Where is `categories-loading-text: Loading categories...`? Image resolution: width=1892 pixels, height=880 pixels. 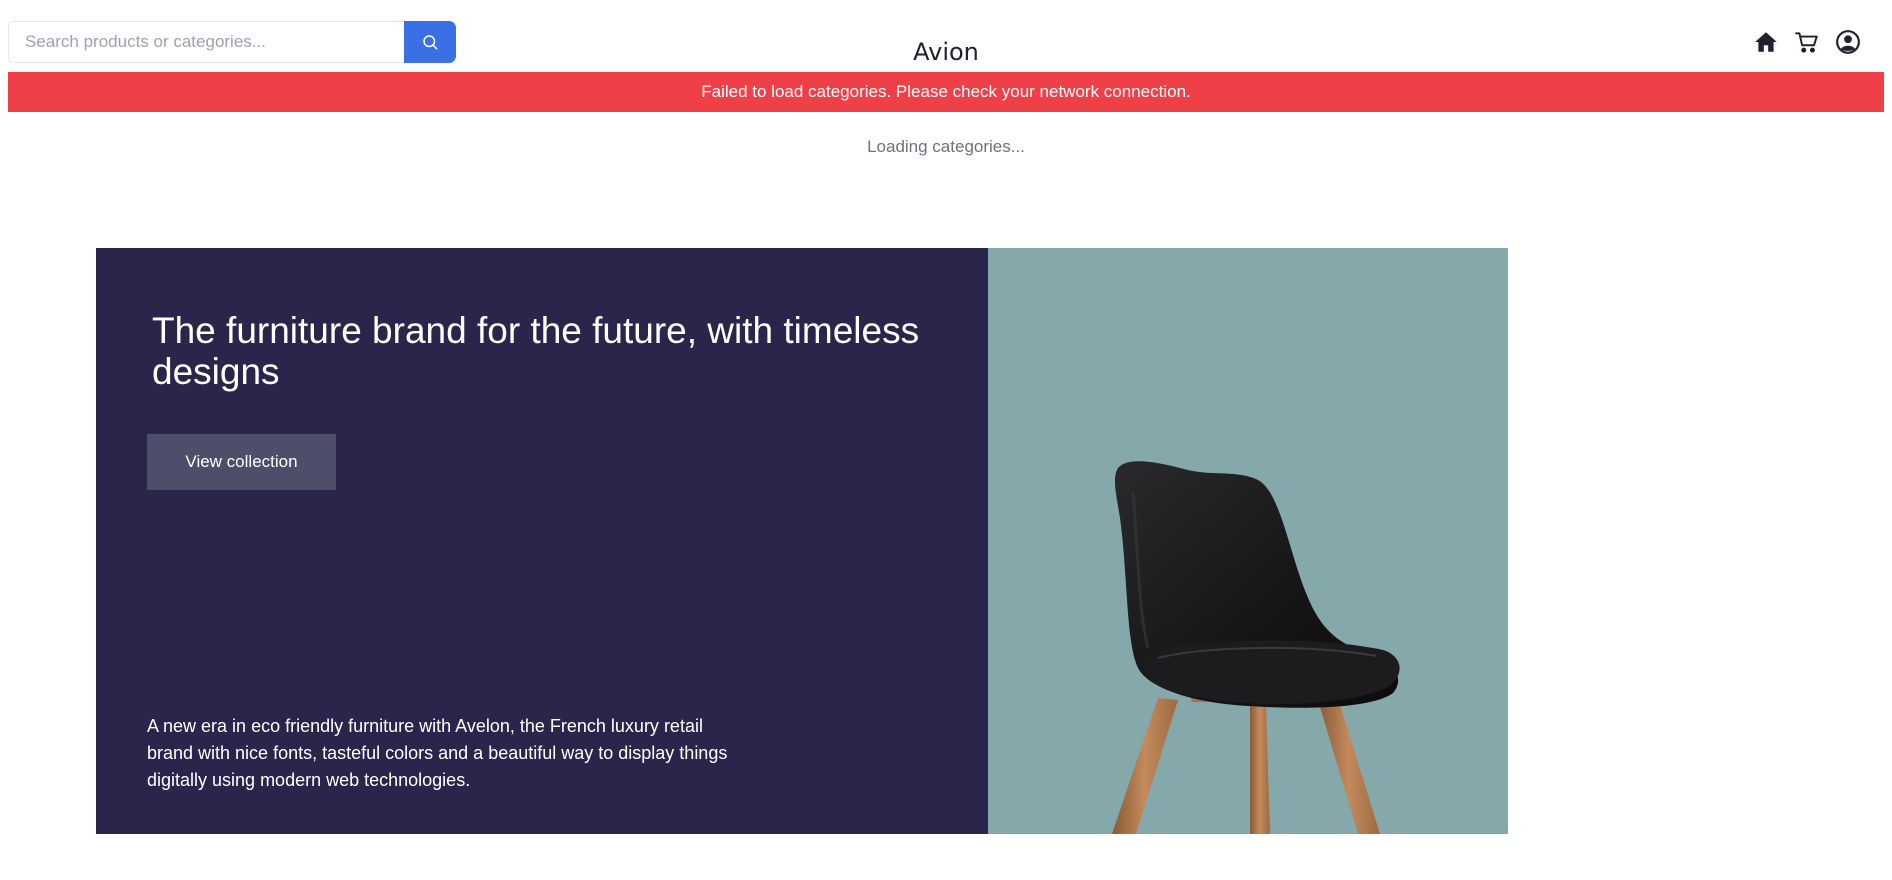 categories-loading-text: Loading categories... is located at coordinates (946, 146).